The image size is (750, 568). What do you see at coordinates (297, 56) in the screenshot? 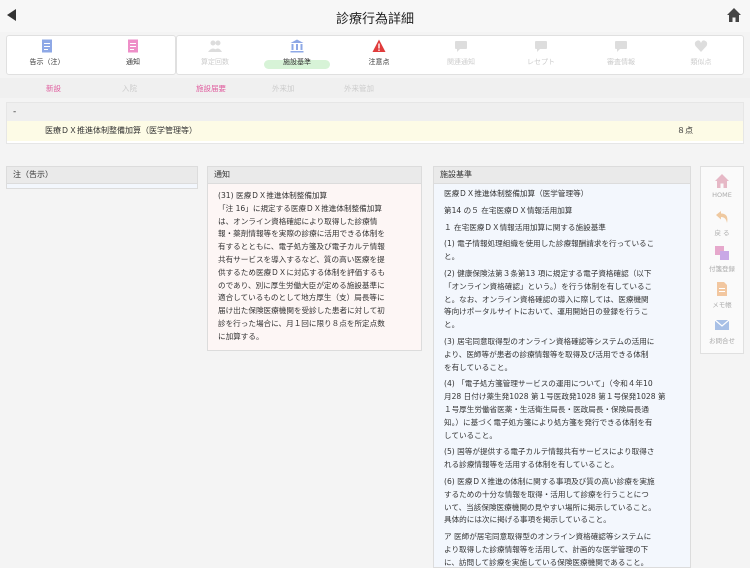
I see `shisetsu-kijun-button: 施設基準` at bounding box center [297, 56].